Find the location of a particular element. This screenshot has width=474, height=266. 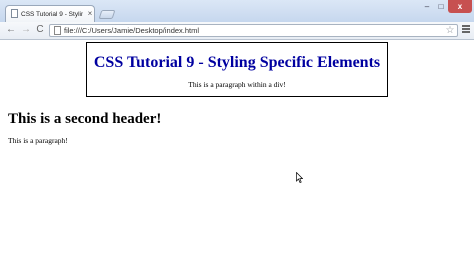

maximize-icon: □ is located at coordinates (441, 6).